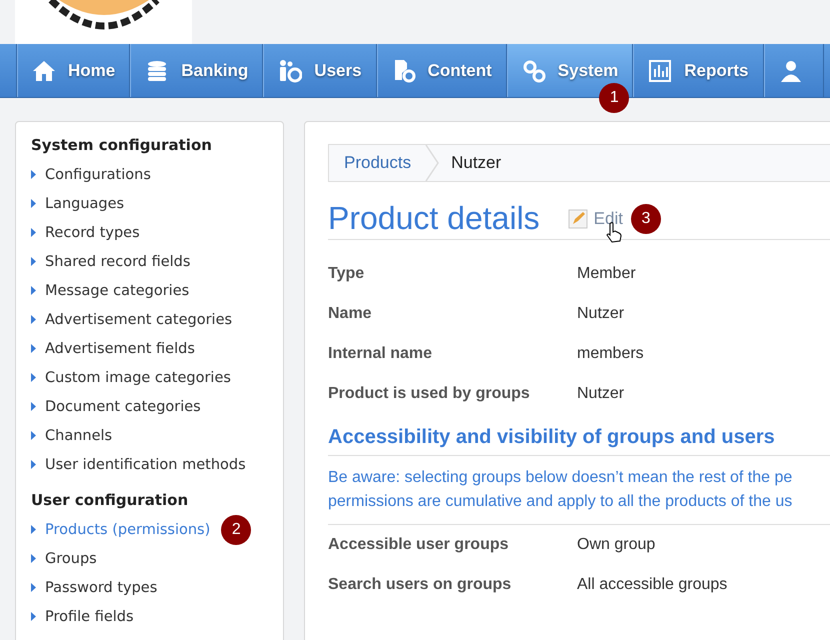 Image resolution: width=830 pixels, height=640 pixels. What do you see at coordinates (122, 145) in the screenshot?
I see `sidebar-heading: System configuration` at bounding box center [122, 145].